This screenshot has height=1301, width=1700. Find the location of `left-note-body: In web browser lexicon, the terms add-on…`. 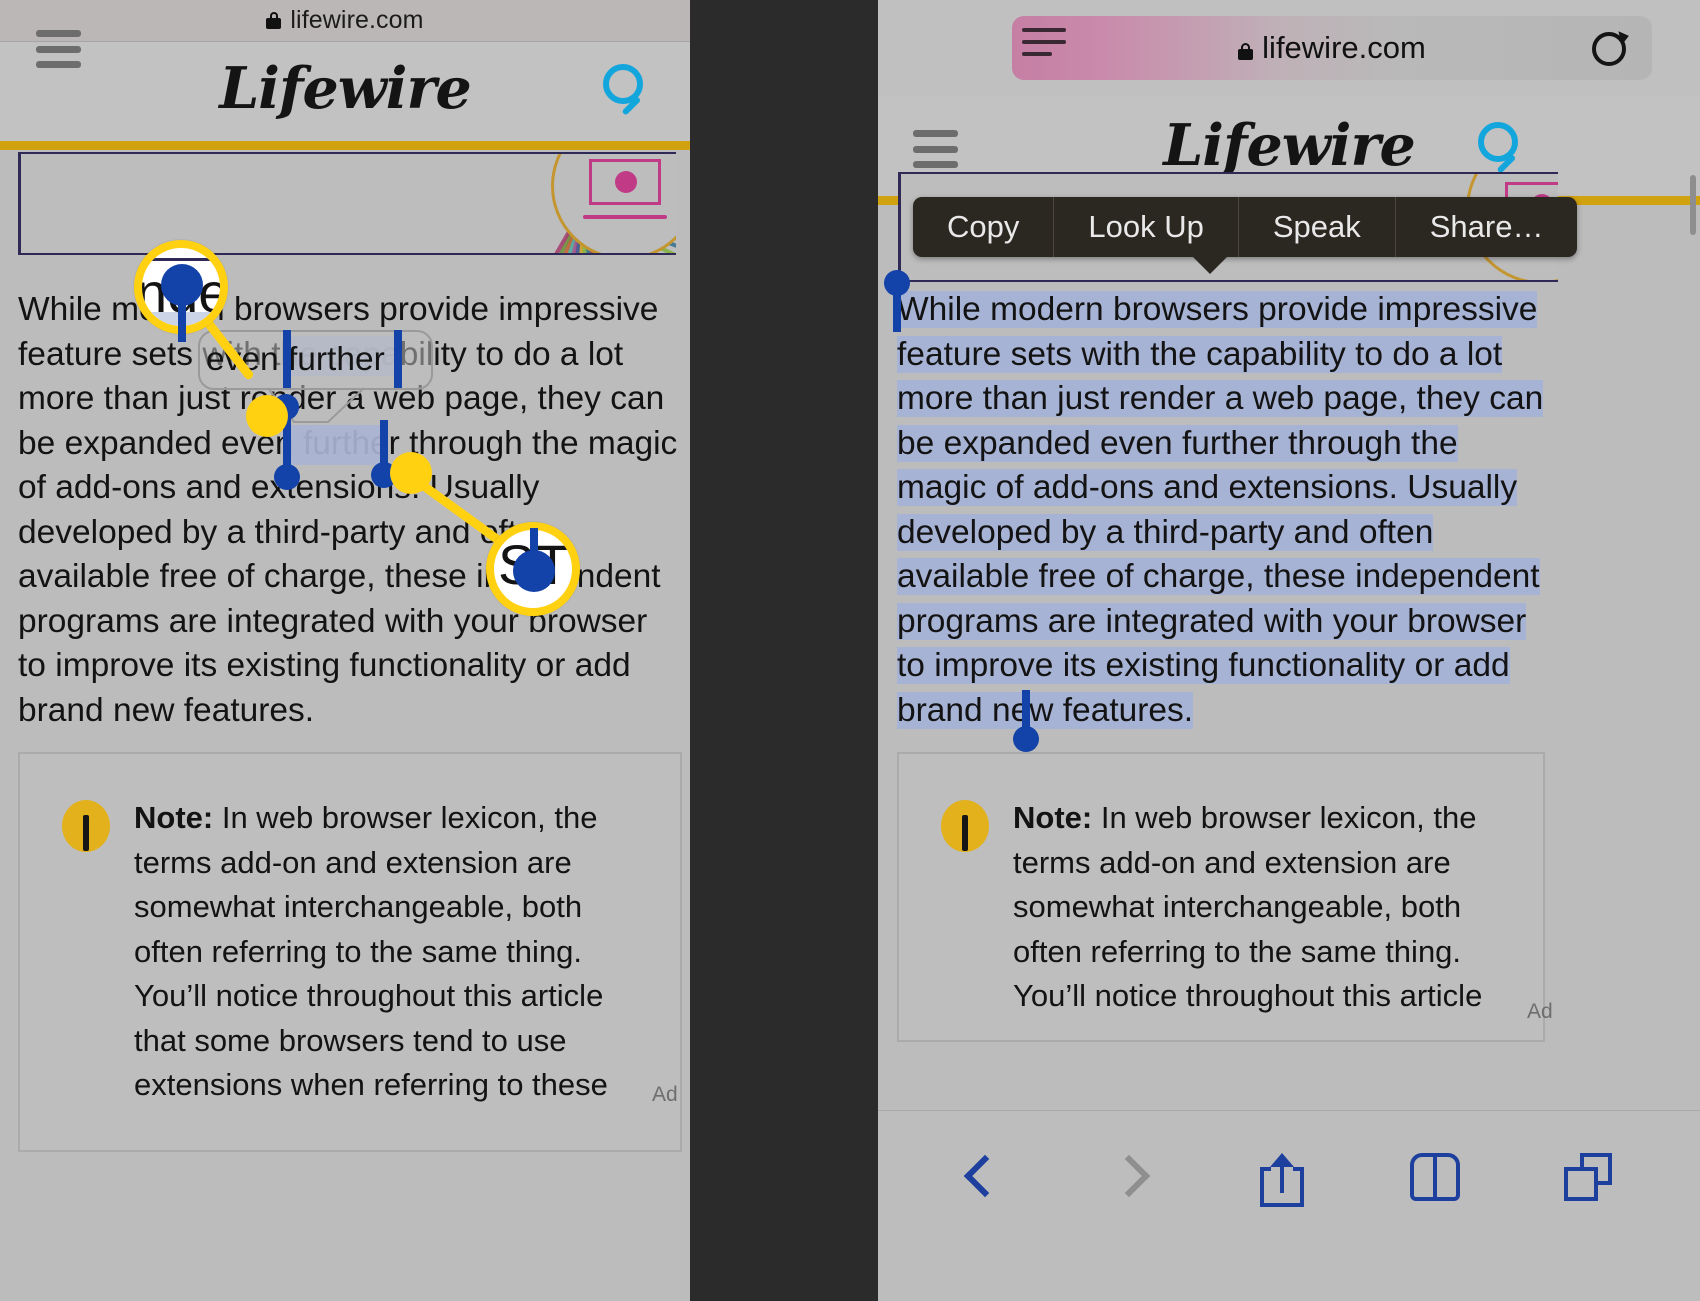

left-note-body: In web browser lexicon, the terms add-on… is located at coordinates (371, 951).